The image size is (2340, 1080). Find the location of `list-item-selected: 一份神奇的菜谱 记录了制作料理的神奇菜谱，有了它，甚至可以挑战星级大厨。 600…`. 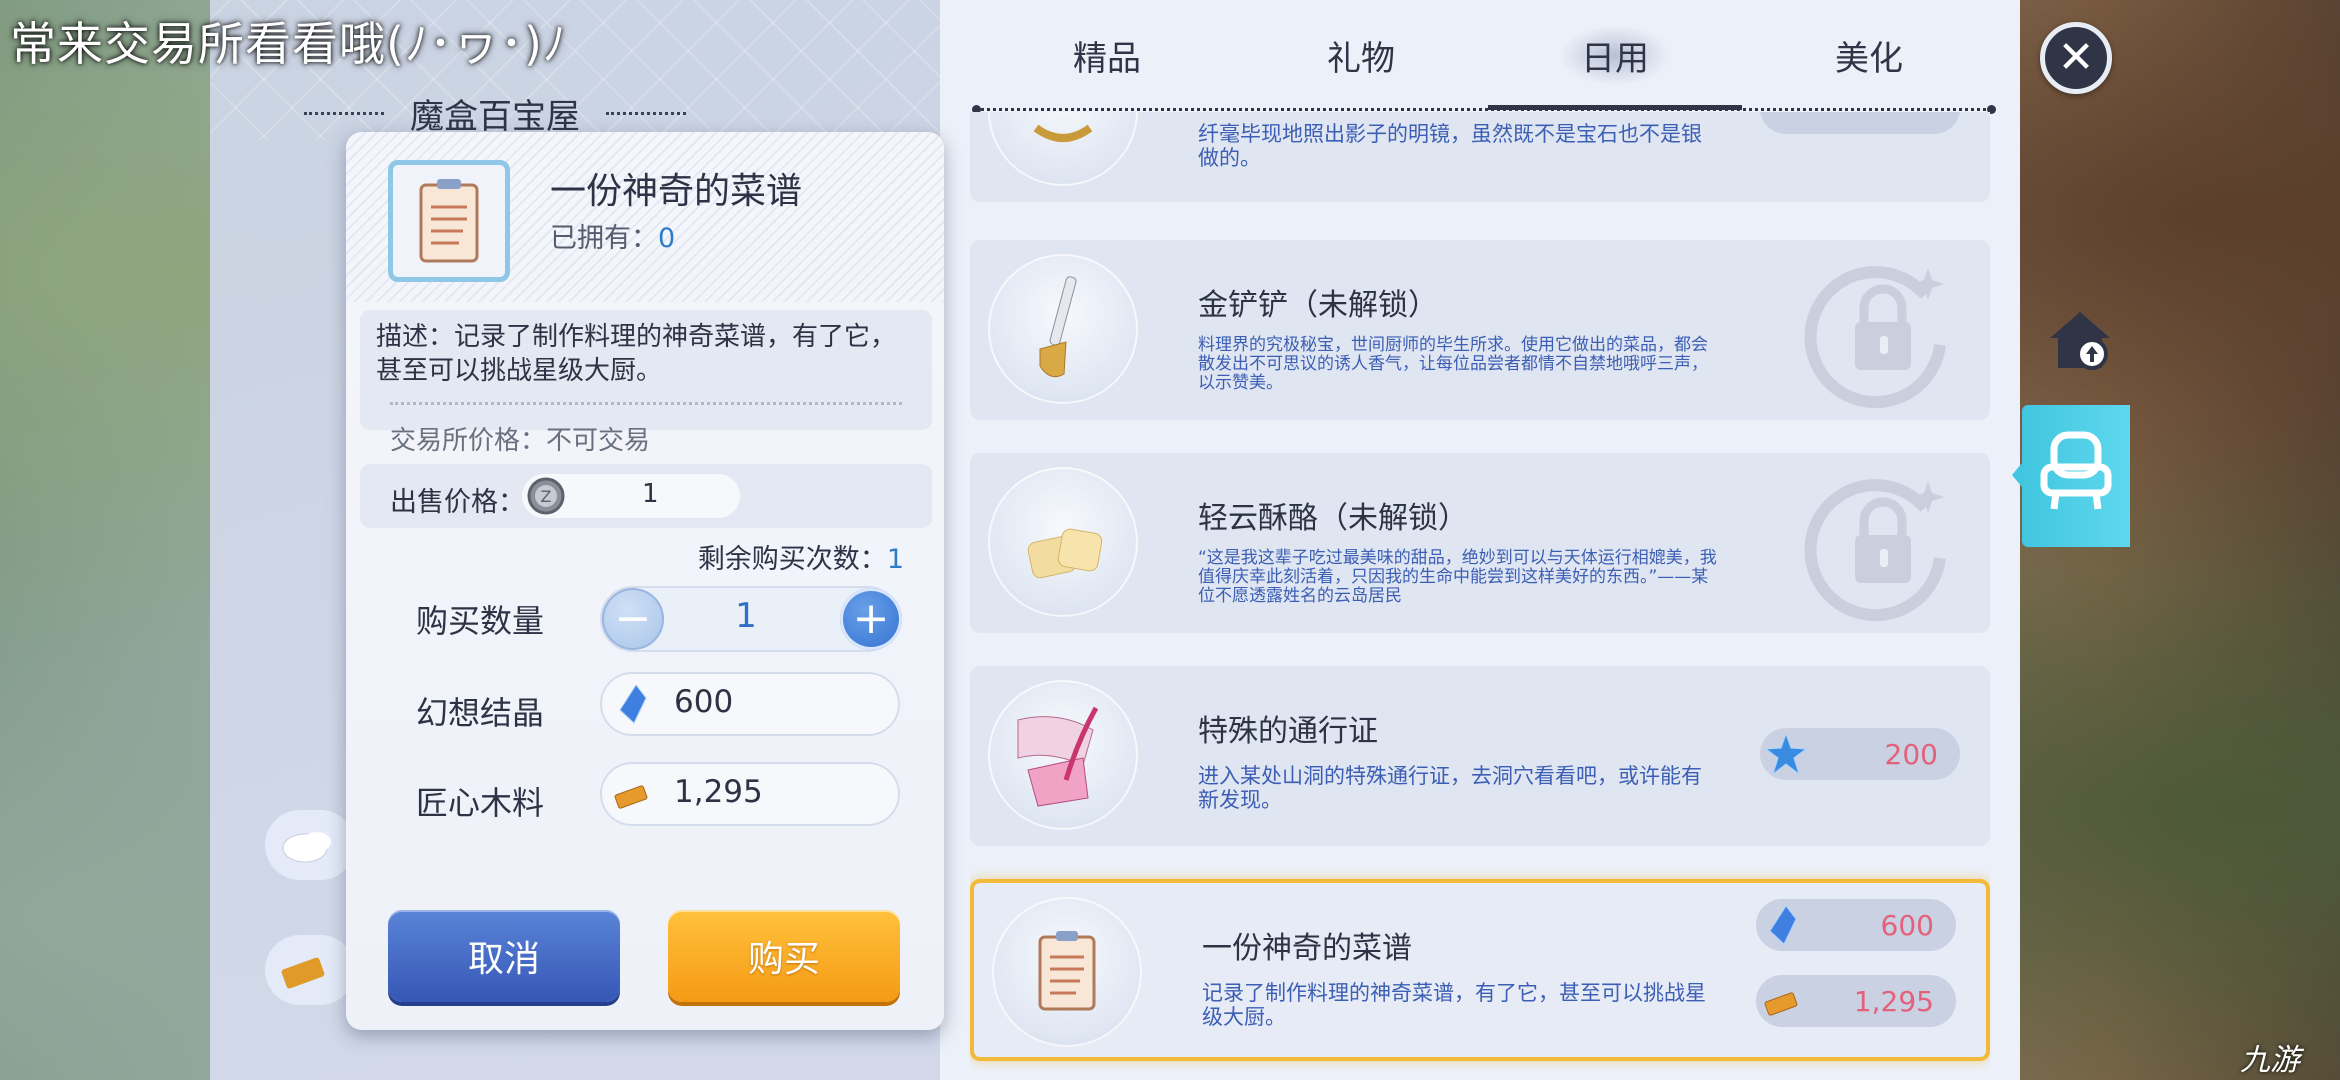

list-item-selected: 一份神奇的菜谱 记录了制作料理的神奇菜谱，有了它，甚至可以挑战星级大厨。 600… is located at coordinates (1480, 970).